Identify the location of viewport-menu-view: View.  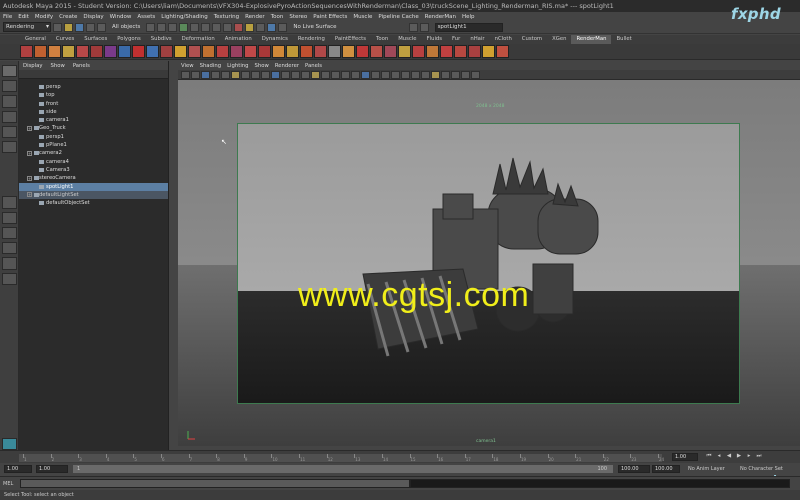
(187, 66).